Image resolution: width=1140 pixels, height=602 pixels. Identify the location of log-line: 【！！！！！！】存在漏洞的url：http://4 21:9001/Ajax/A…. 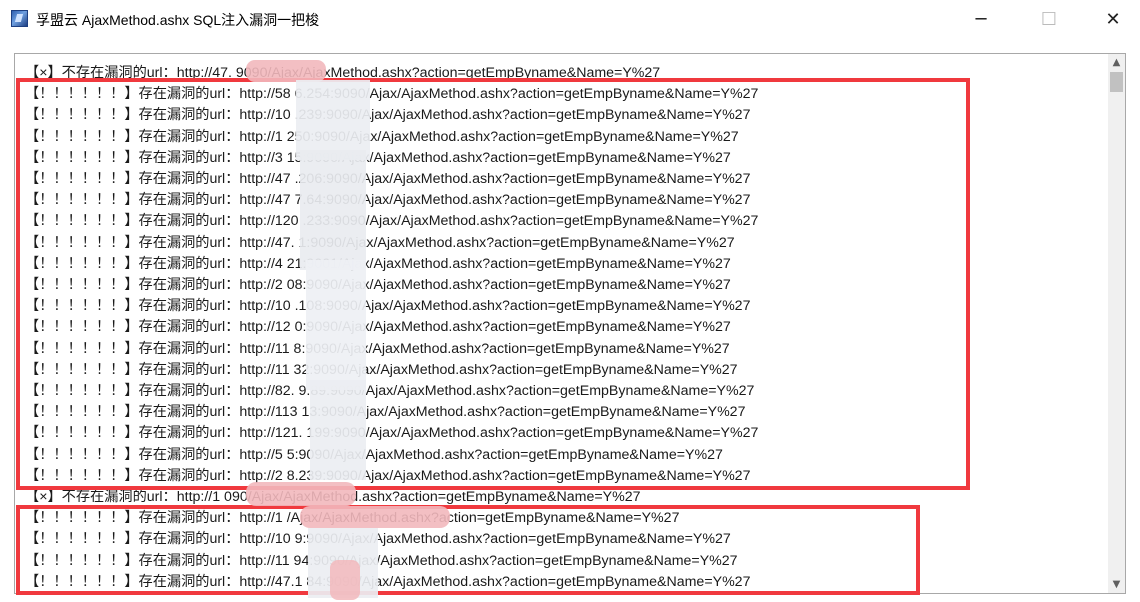
(378, 263).